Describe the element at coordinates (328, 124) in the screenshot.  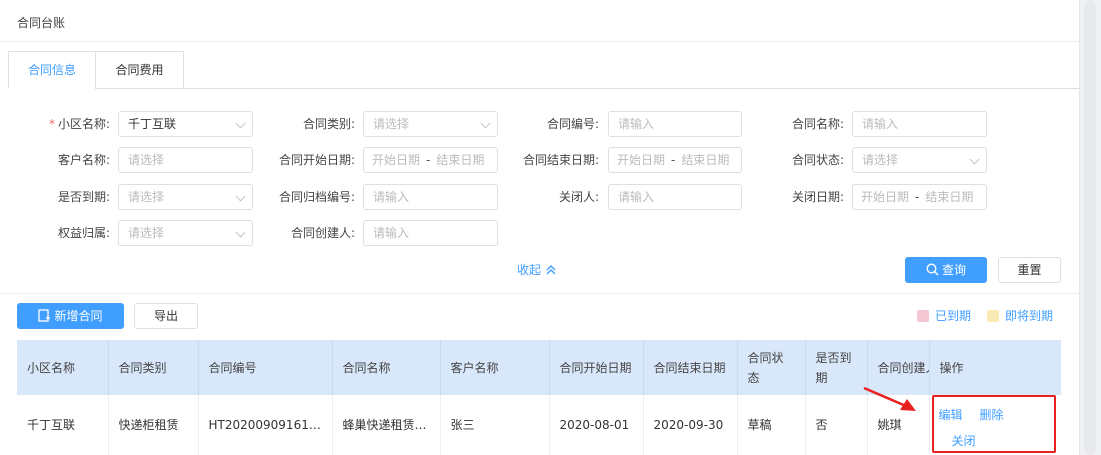
I see `filter-label-text: 合同类别:` at that location.